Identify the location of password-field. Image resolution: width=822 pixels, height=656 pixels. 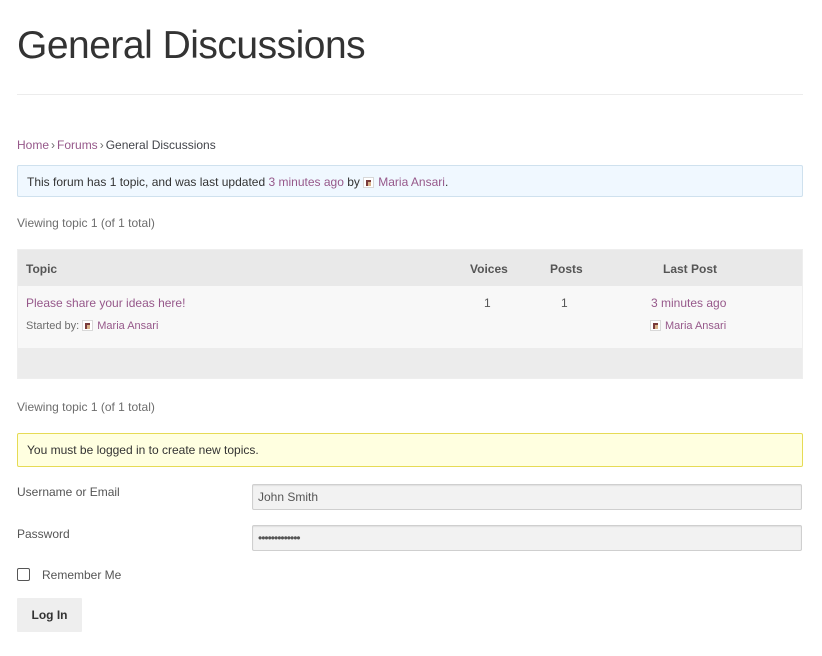
(527, 538).